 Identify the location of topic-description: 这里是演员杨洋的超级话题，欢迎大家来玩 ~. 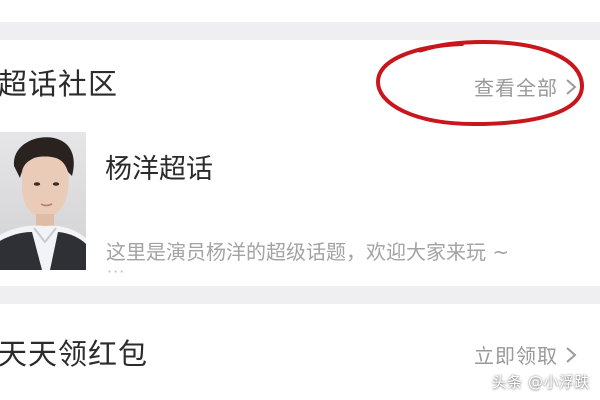
(308, 252).